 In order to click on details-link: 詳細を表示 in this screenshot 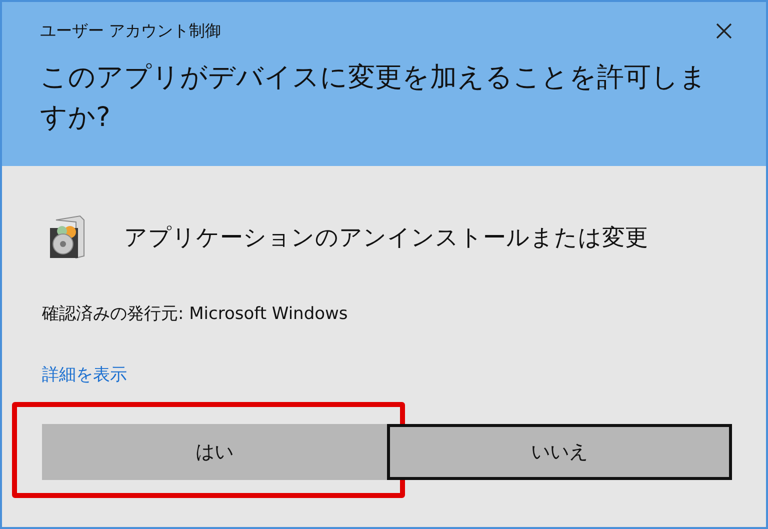, I will do `click(84, 374)`.